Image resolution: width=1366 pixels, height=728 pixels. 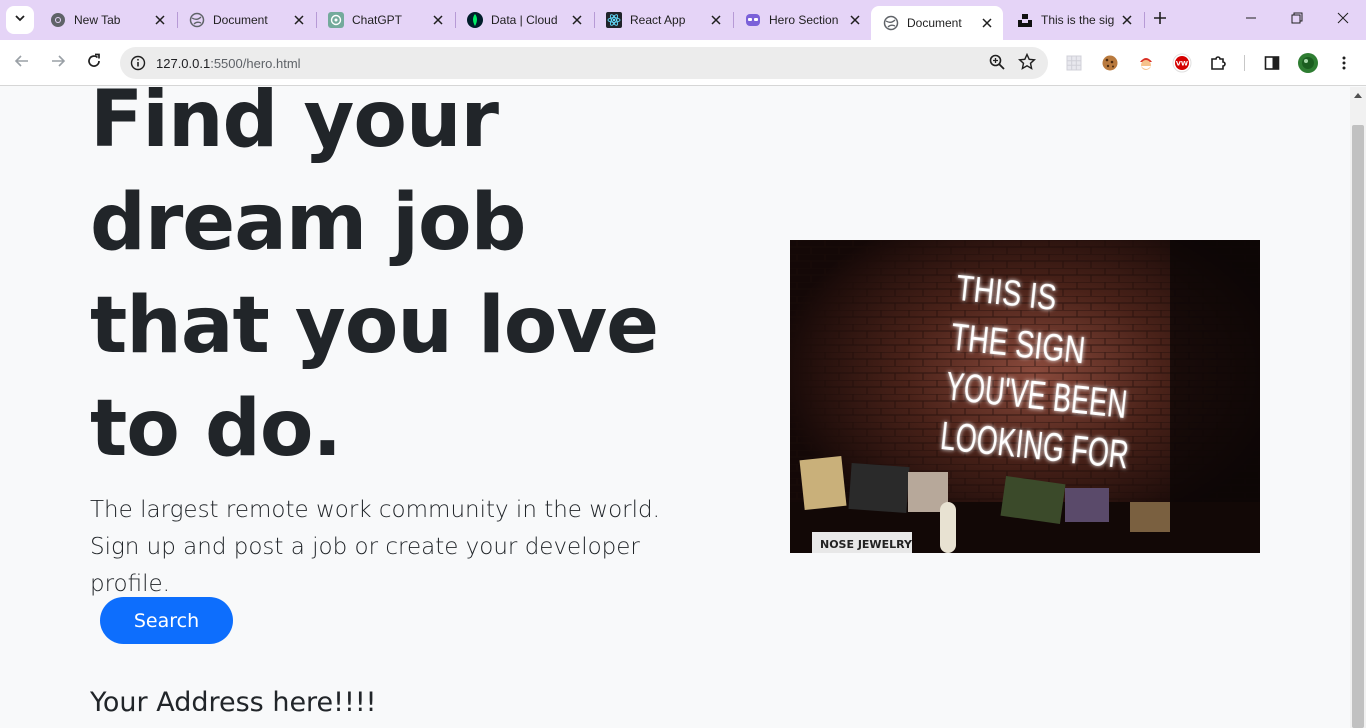 What do you see at coordinates (1272, 63) in the screenshot?
I see `side-panel-icon` at bounding box center [1272, 63].